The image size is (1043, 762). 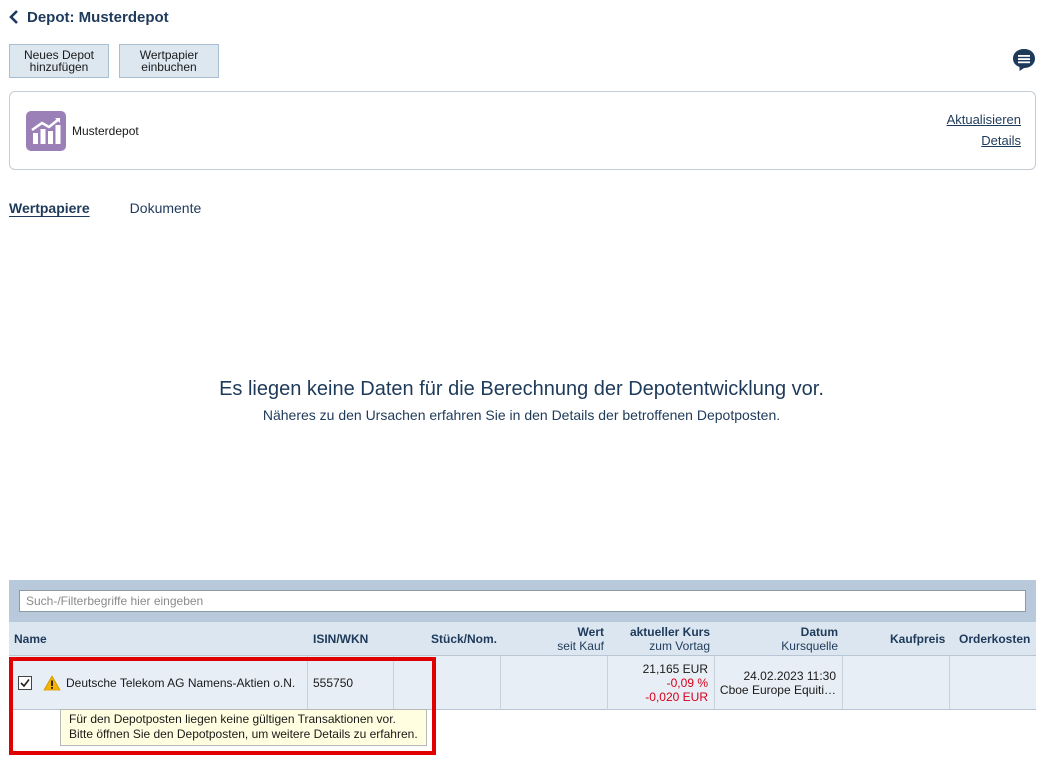 I want to click on position-name: Deutsche Telekom AG Namens-Aktien o.N., so click(x=180, y=683).